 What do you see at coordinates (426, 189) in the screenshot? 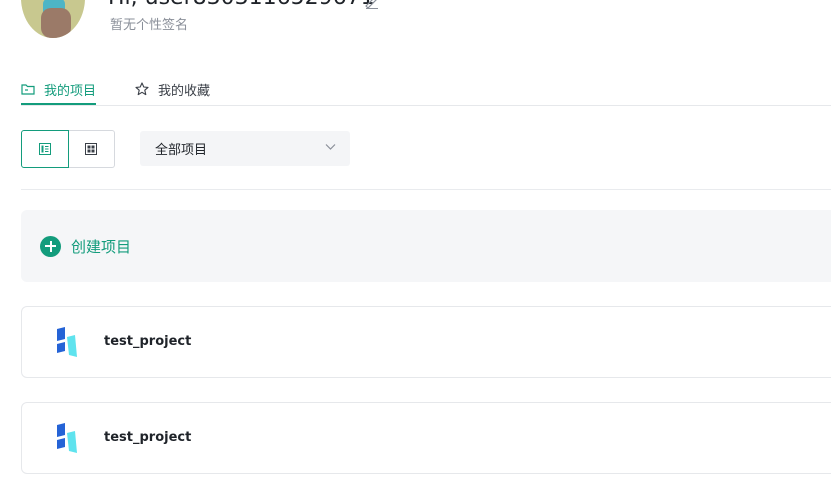
I see `divider` at bounding box center [426, 189].